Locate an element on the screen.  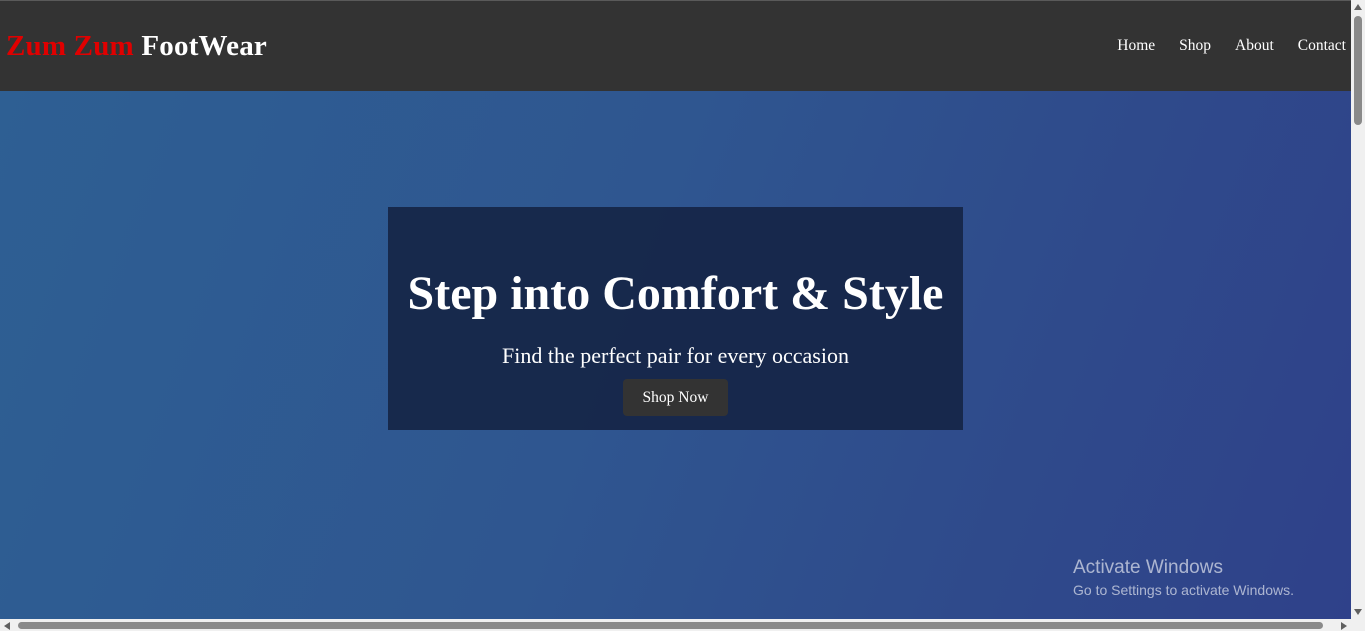
nav-item-home: Home is located at coordinates (1136, 46).